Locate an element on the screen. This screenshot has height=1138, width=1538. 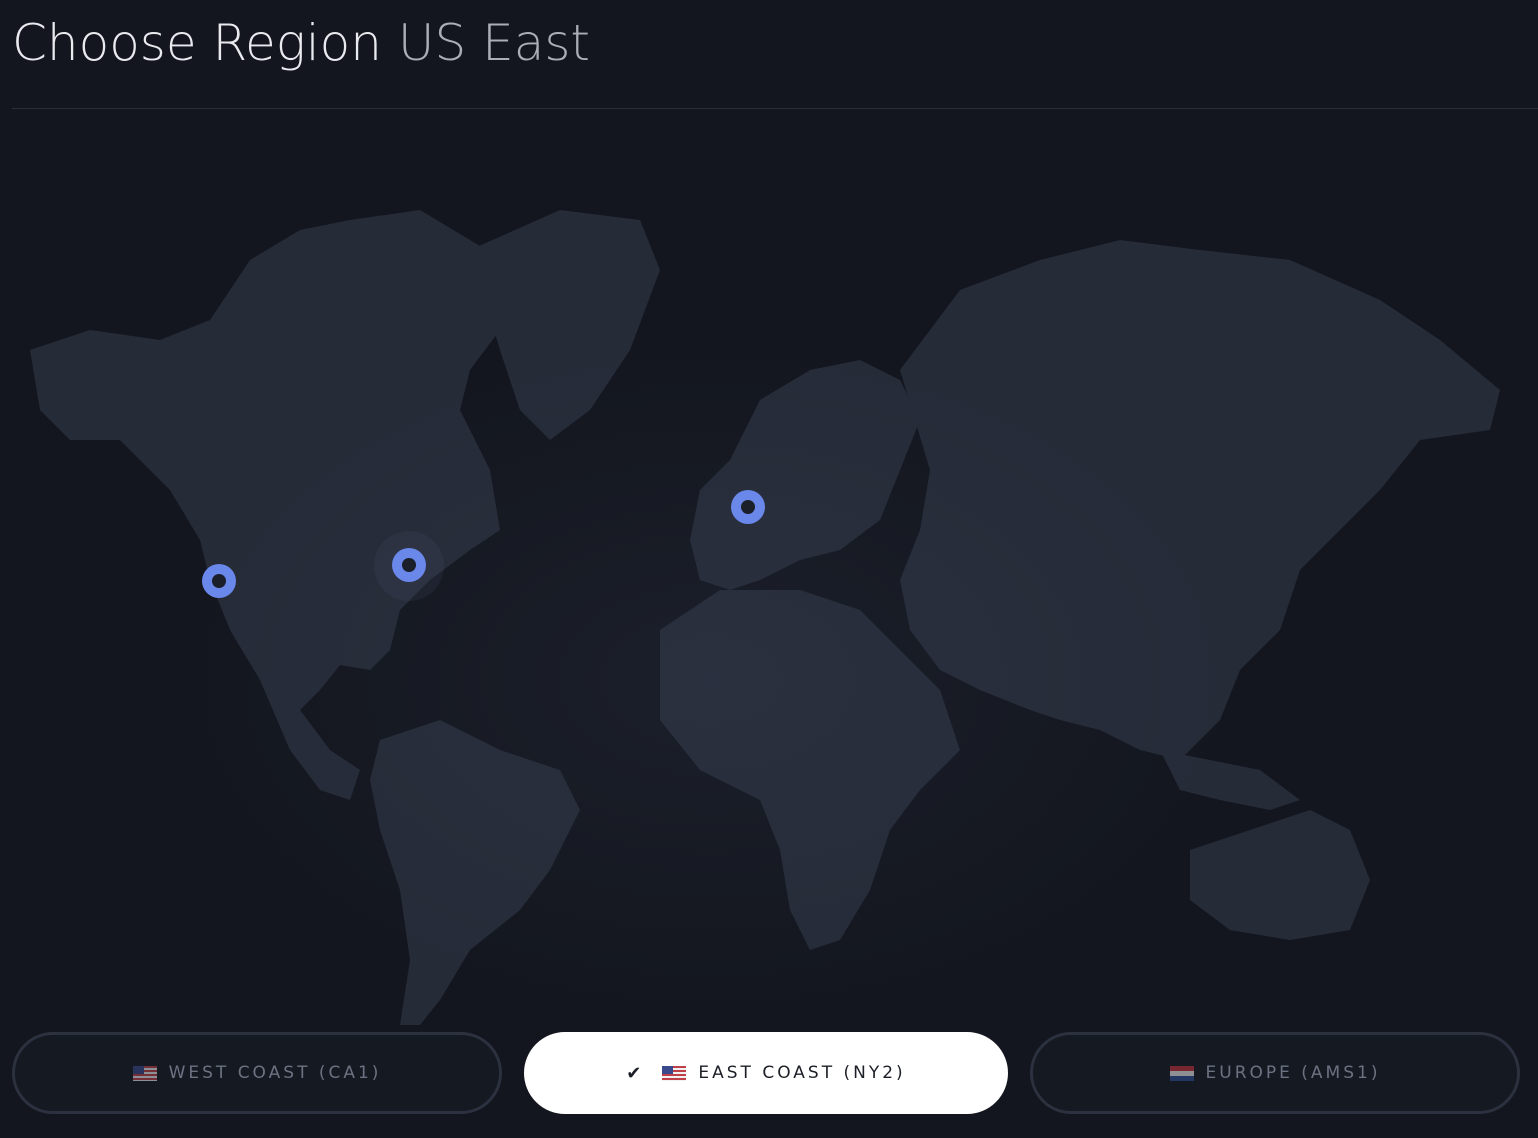
region-button-east-coast: ✔ EAST COAST (NY2) is located at coordinates (766, 1073).